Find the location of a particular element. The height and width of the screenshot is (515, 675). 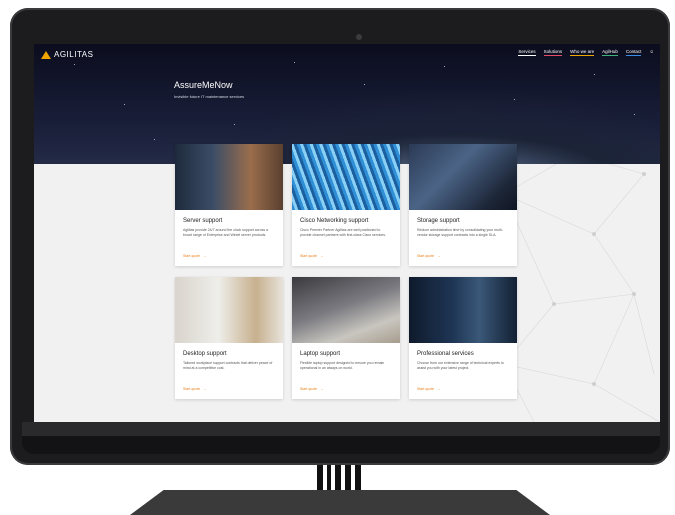

hero-subtitle: Invisible future IT maintenance services is located at coordinates (209, 96).